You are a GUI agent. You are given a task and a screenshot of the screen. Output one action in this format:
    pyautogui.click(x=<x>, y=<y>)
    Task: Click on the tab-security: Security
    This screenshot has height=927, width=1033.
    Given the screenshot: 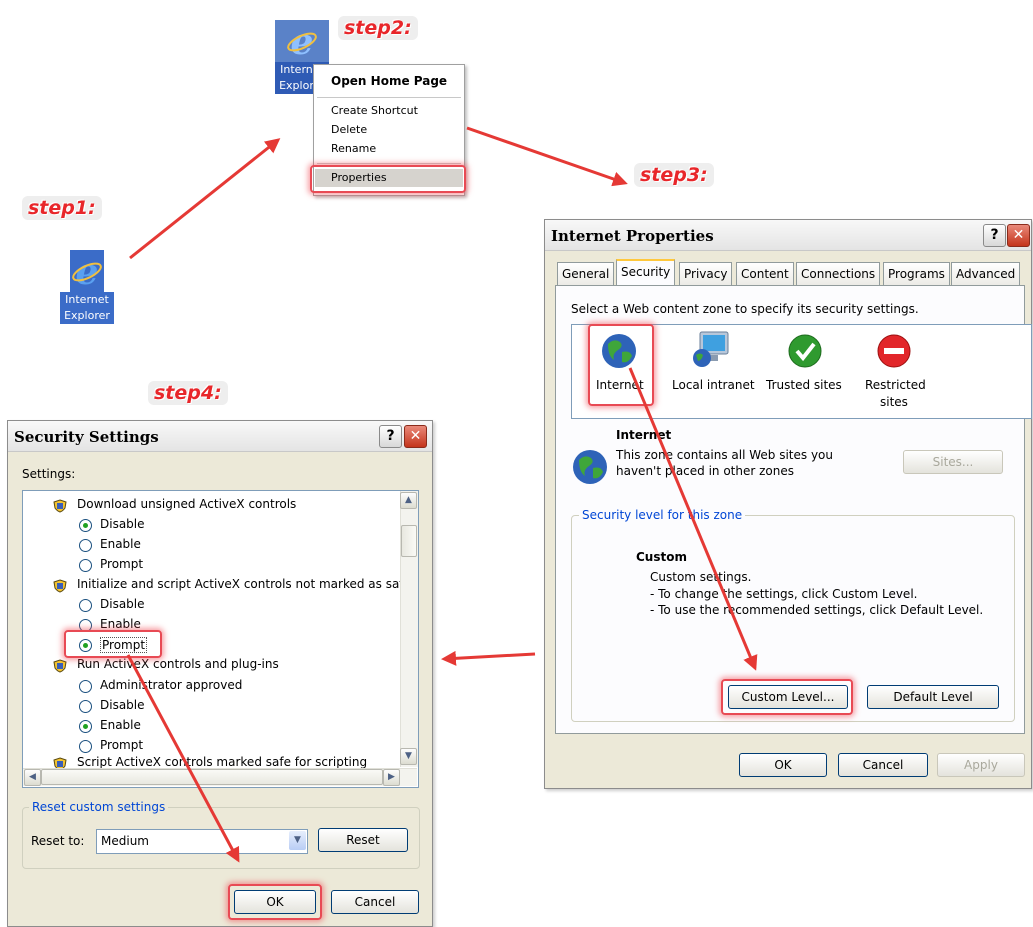 What is the action you would take?
    pyautogui.click(x=646, y=273)
    